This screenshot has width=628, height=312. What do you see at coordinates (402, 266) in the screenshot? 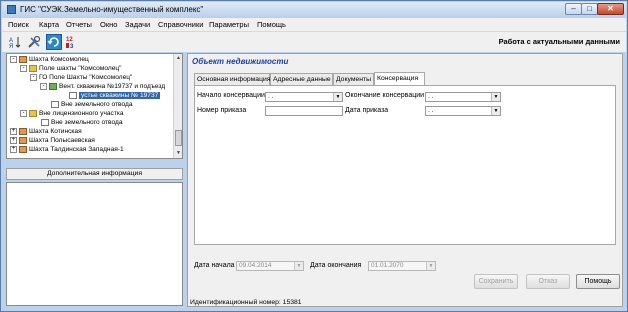
I see `date-end-field: 01.01.2070 ▼` at bounding box center [402, 266].